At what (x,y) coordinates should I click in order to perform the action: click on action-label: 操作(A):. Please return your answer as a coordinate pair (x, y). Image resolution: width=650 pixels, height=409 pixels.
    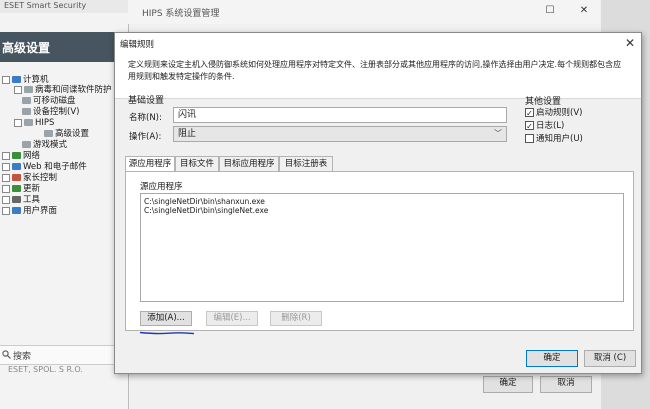
    Looking at the image, I should click on (145, 137).